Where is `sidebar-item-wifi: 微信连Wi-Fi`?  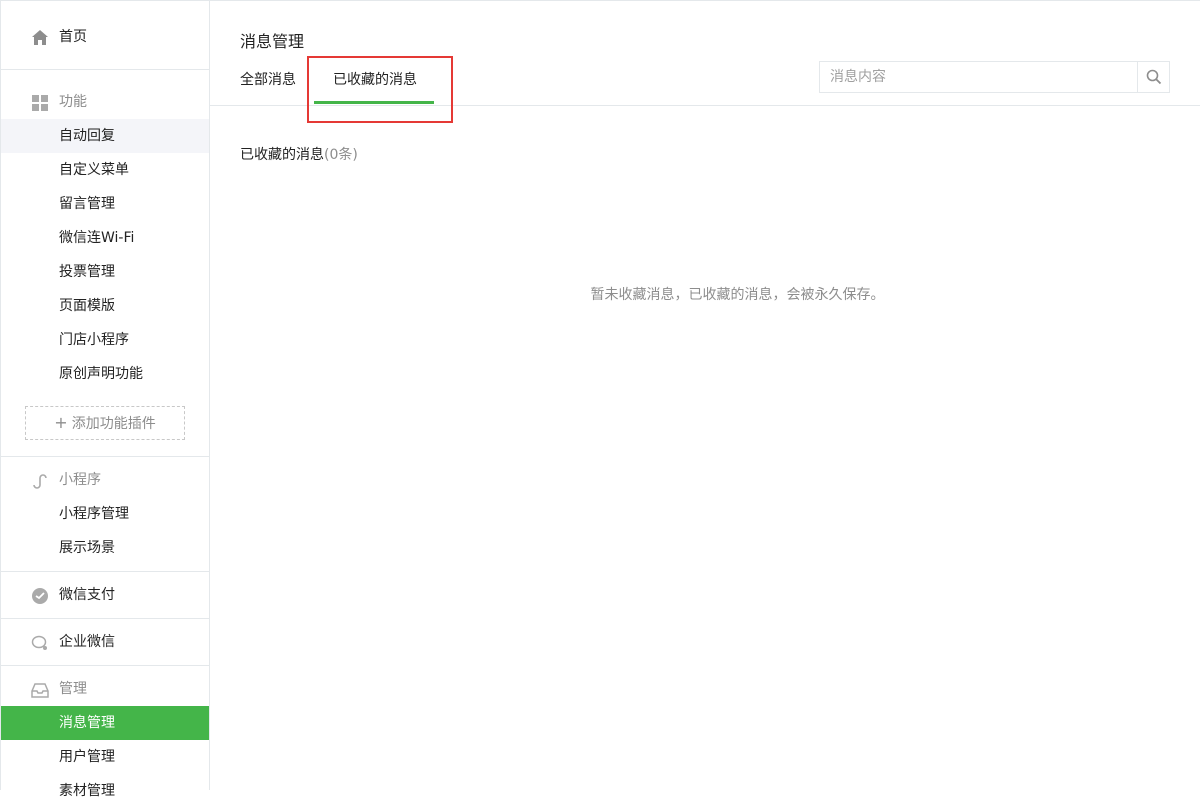 sidebar-item-wifi: 微信连Wi-Fi is located at coordinates (105, 238).